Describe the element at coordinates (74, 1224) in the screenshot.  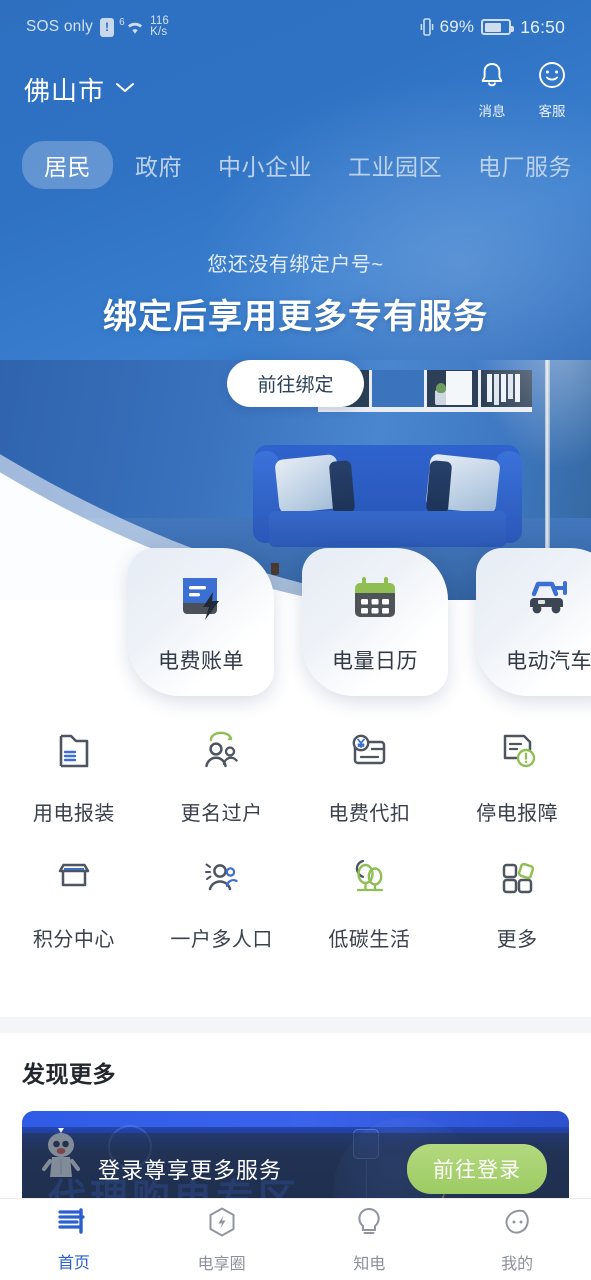
I see `home-grid-icon` at that location.